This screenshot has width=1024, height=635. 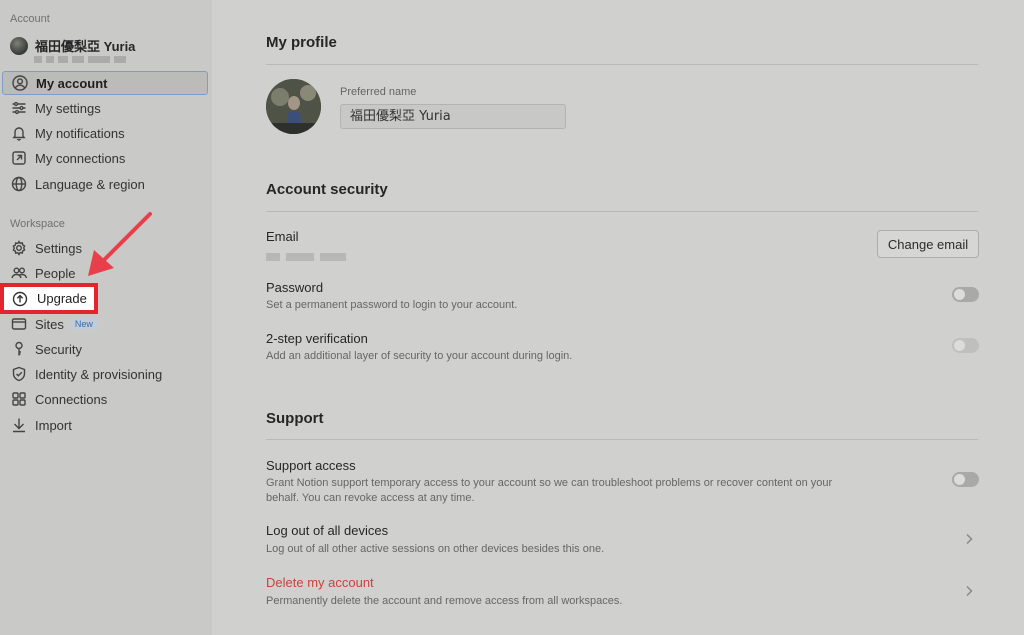 I want to click on preferred-name-label: Preferred name, so click(x=378, y=92).